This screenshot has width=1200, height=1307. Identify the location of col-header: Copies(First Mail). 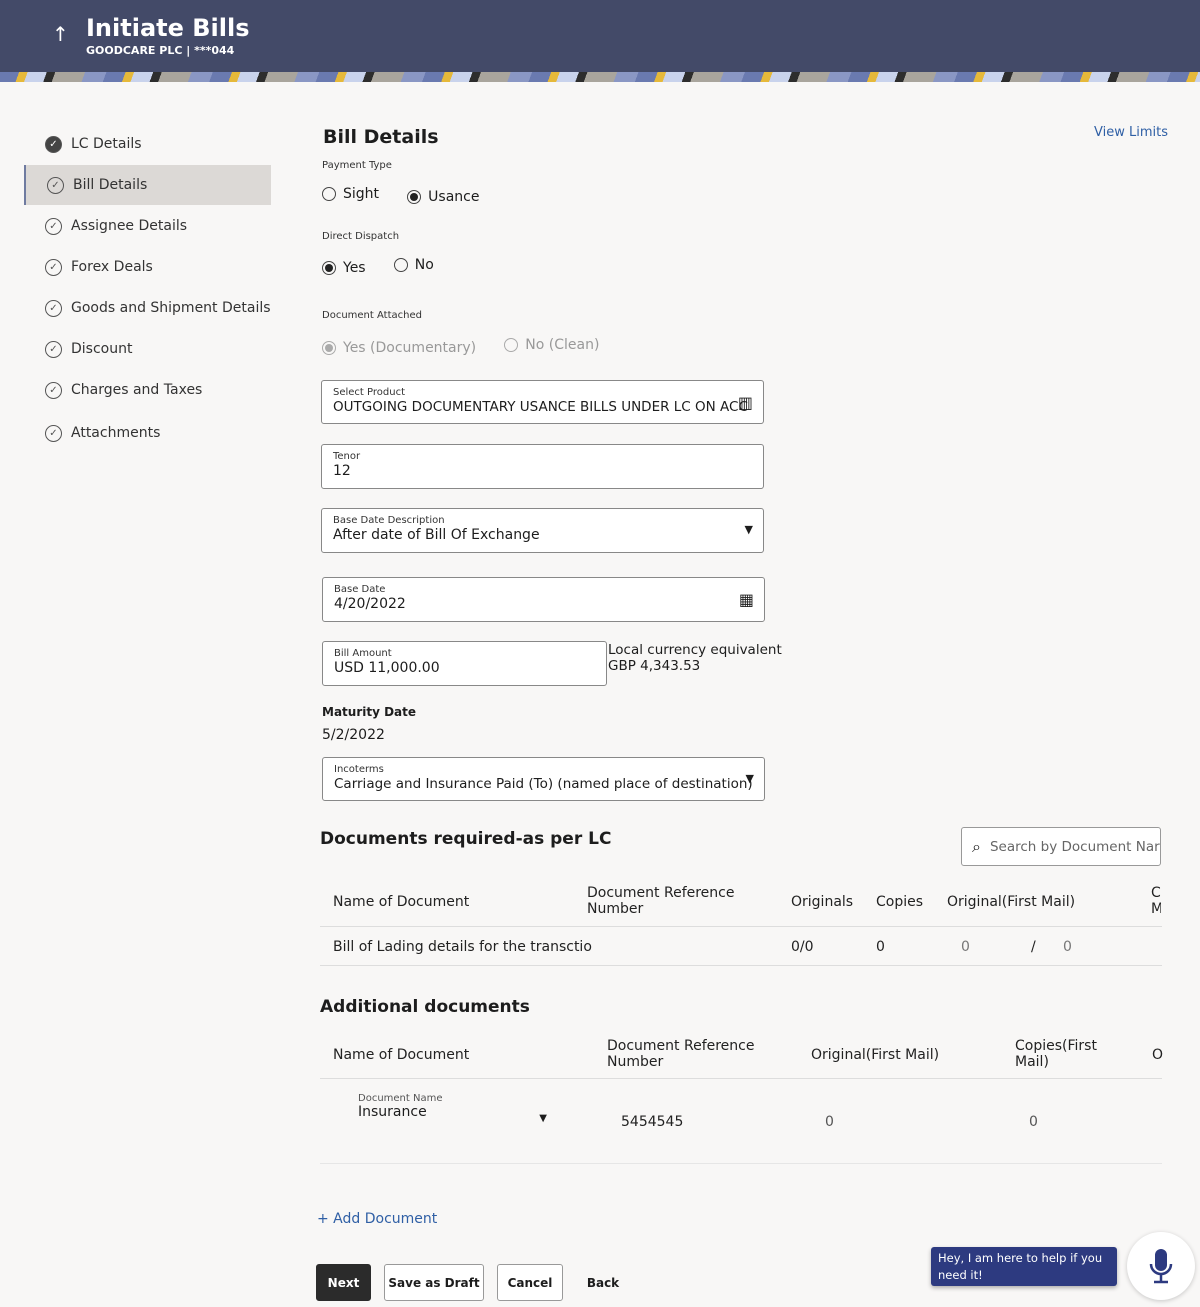
(1056, 1054).